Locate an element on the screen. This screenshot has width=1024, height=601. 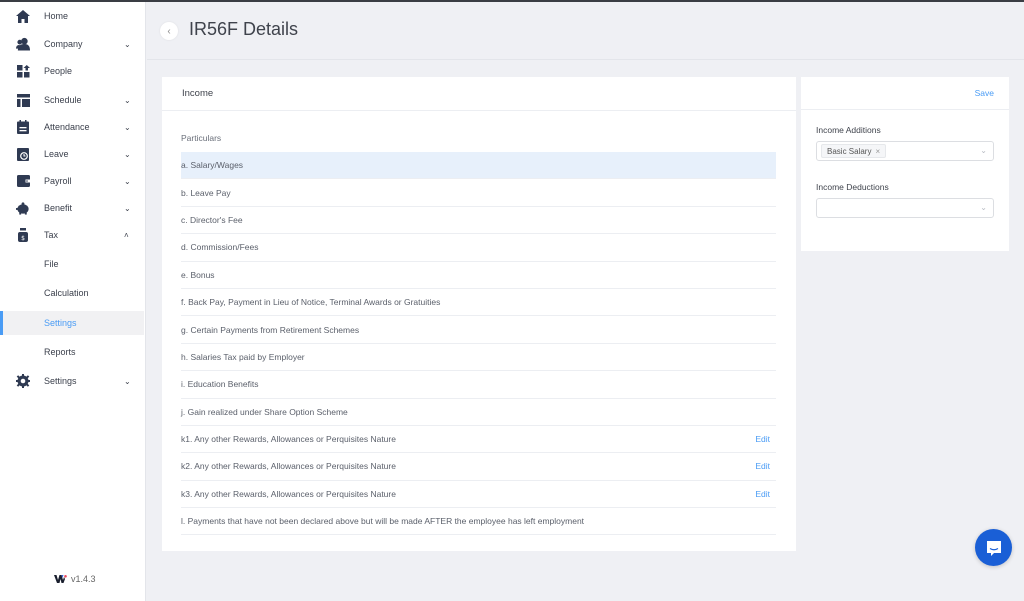
sidebar-item-label: Company is located at coordinates (63, 44).